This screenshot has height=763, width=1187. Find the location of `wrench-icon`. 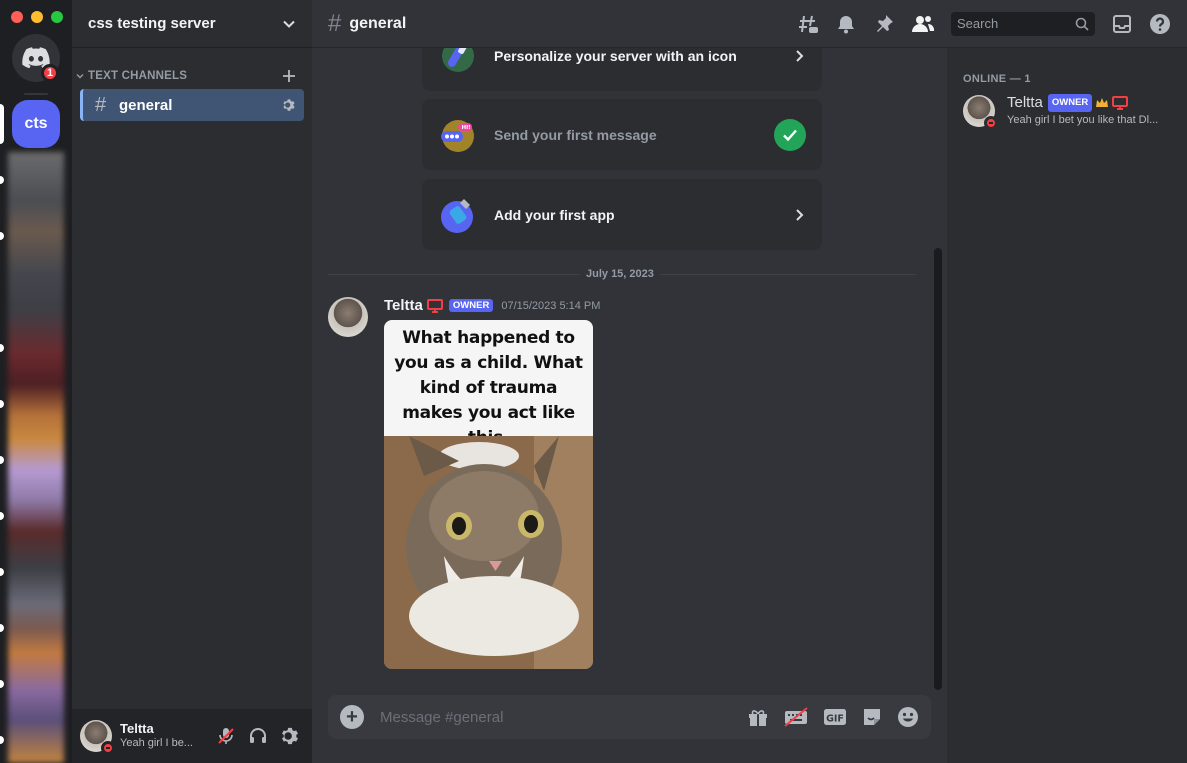

wrench-icon is located at coordinates (458, 215).